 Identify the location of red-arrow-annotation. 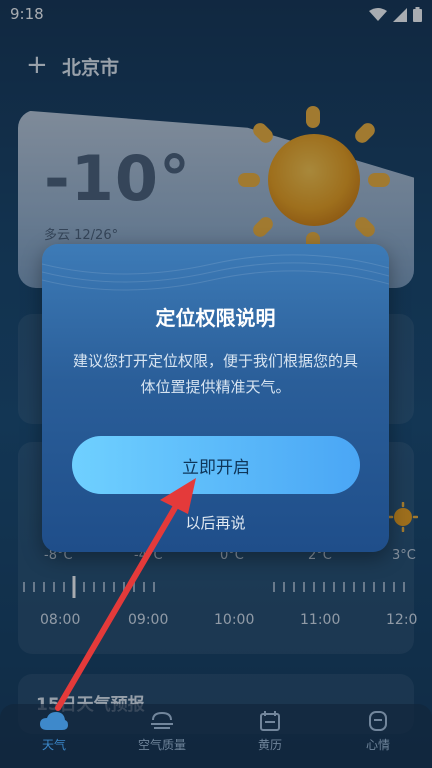
(125, 594).